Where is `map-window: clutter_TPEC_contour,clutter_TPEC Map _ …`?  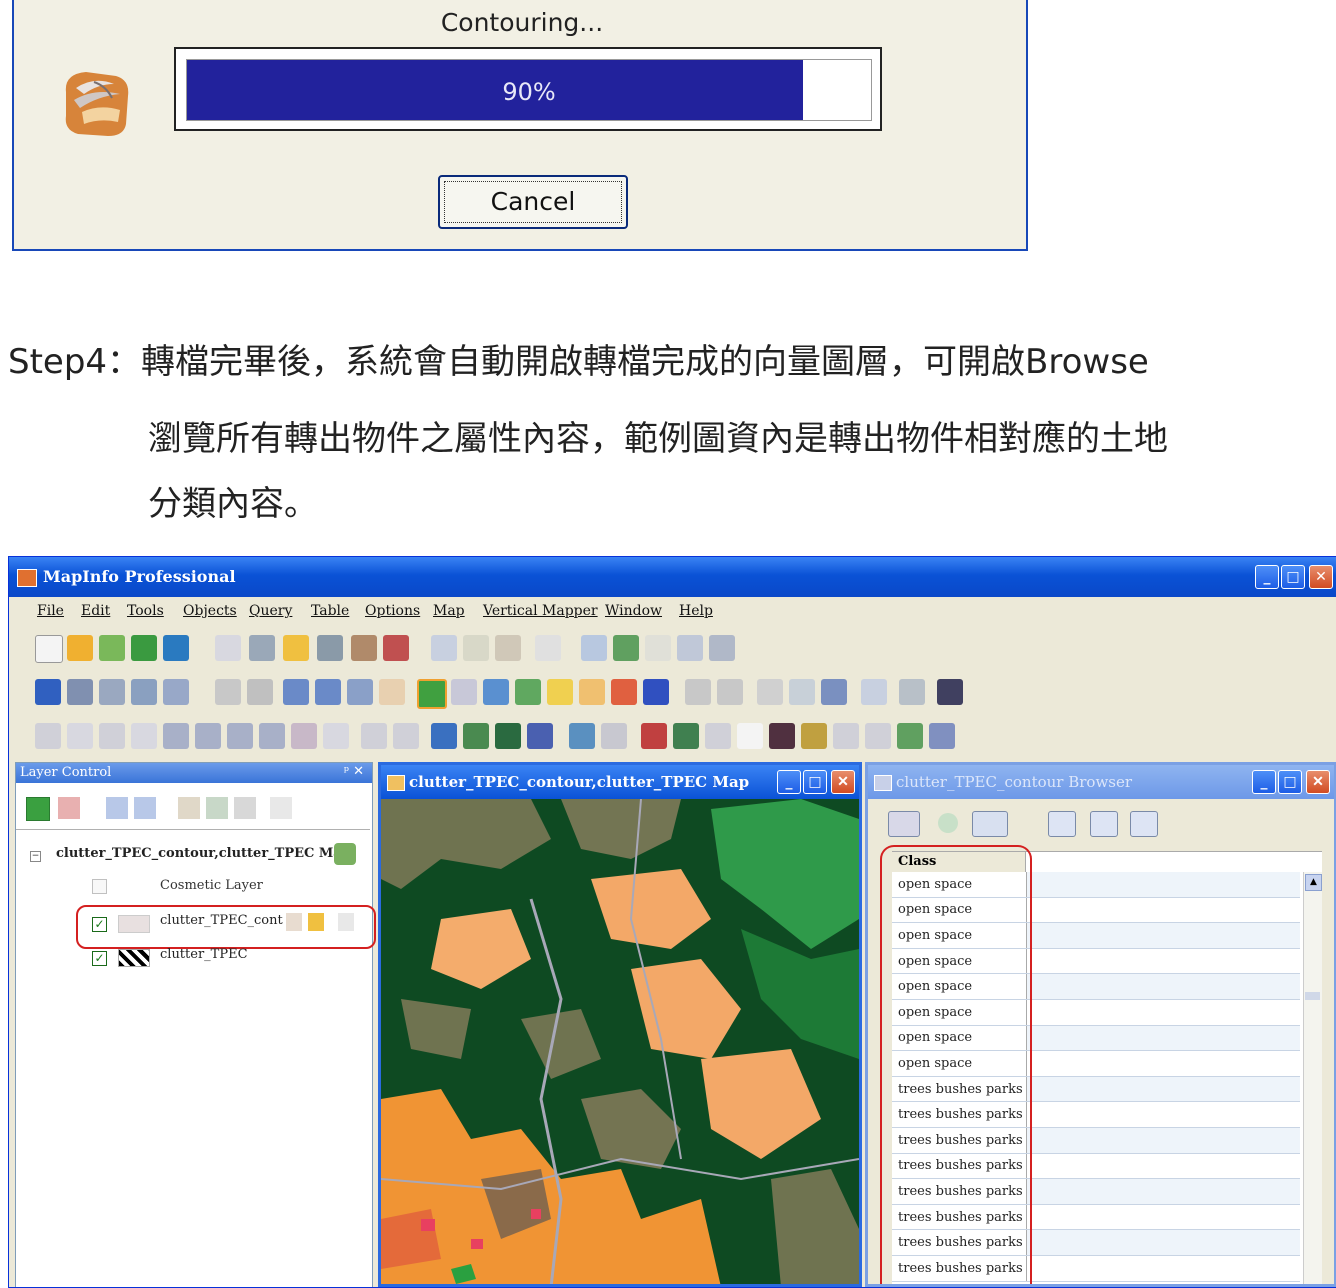
map-window: clutter_TPEC_contour,clutter_TPEC Map _ … is located at coordinates (620, 1024).